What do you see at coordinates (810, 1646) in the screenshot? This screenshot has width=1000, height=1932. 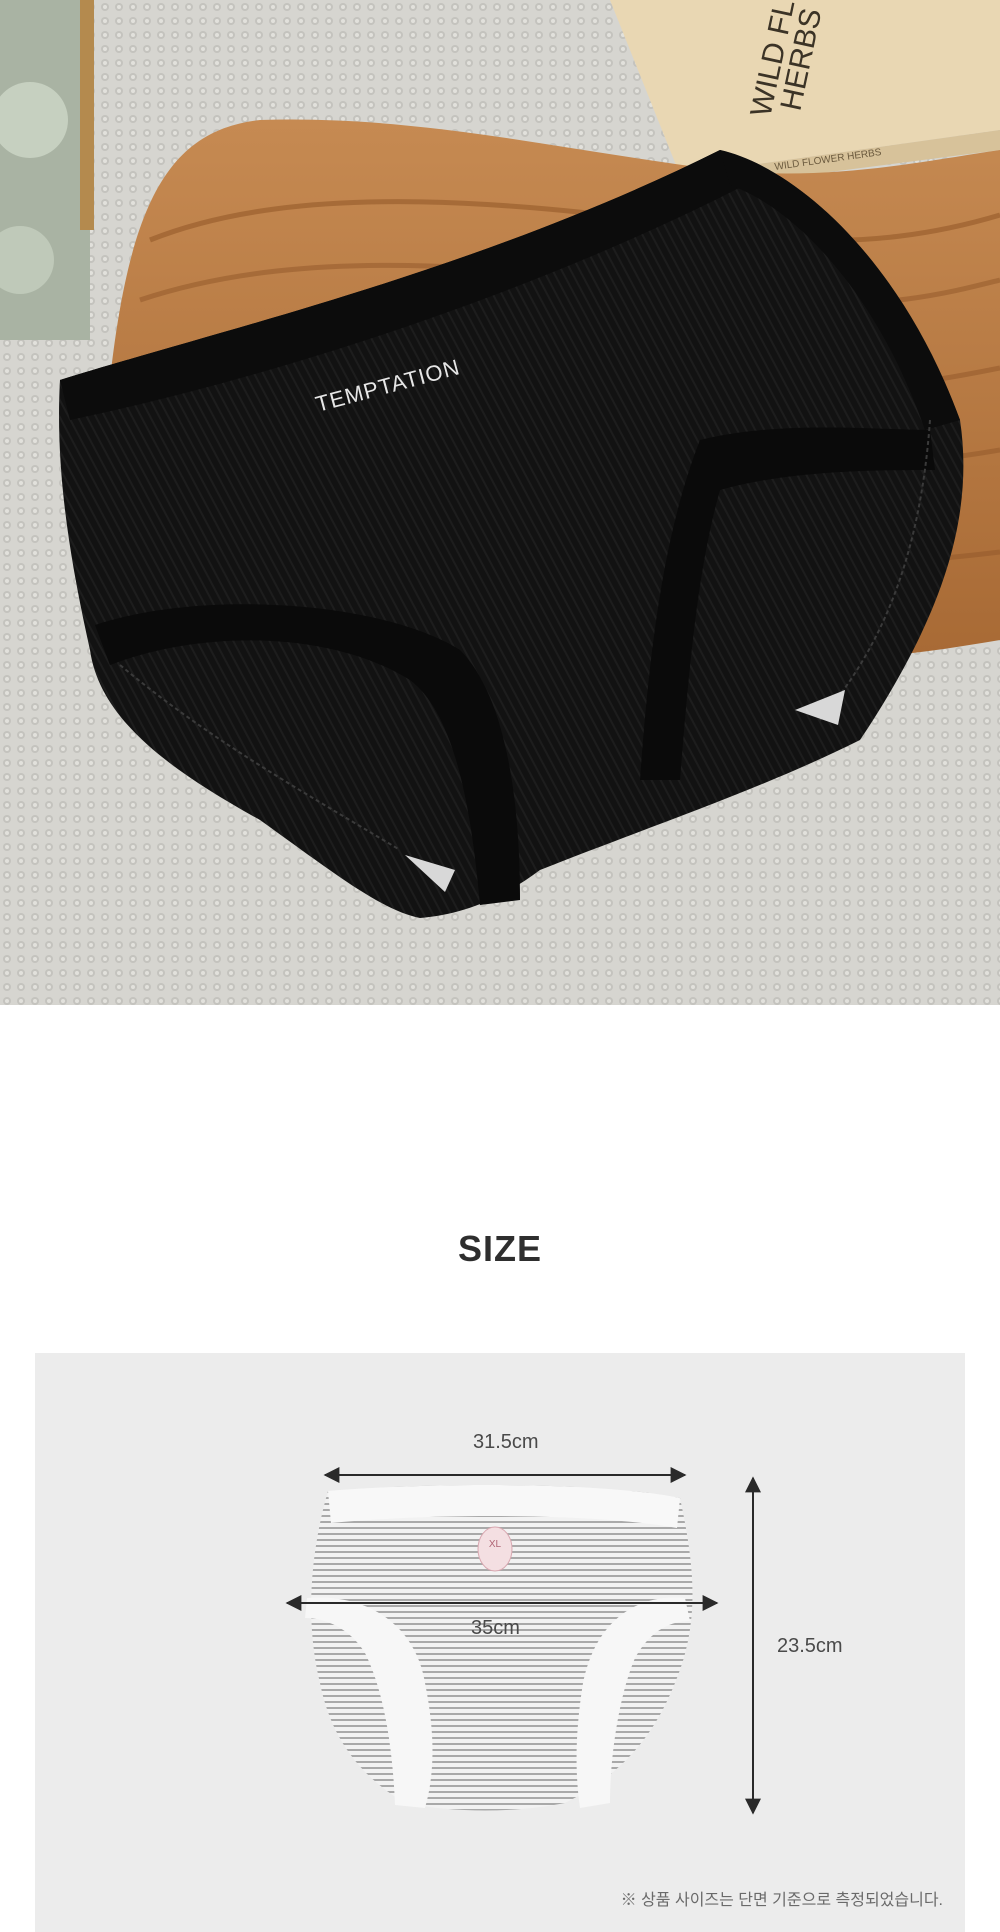 I see `height-label: 23.5cm` at bounding box center [810, 1646].